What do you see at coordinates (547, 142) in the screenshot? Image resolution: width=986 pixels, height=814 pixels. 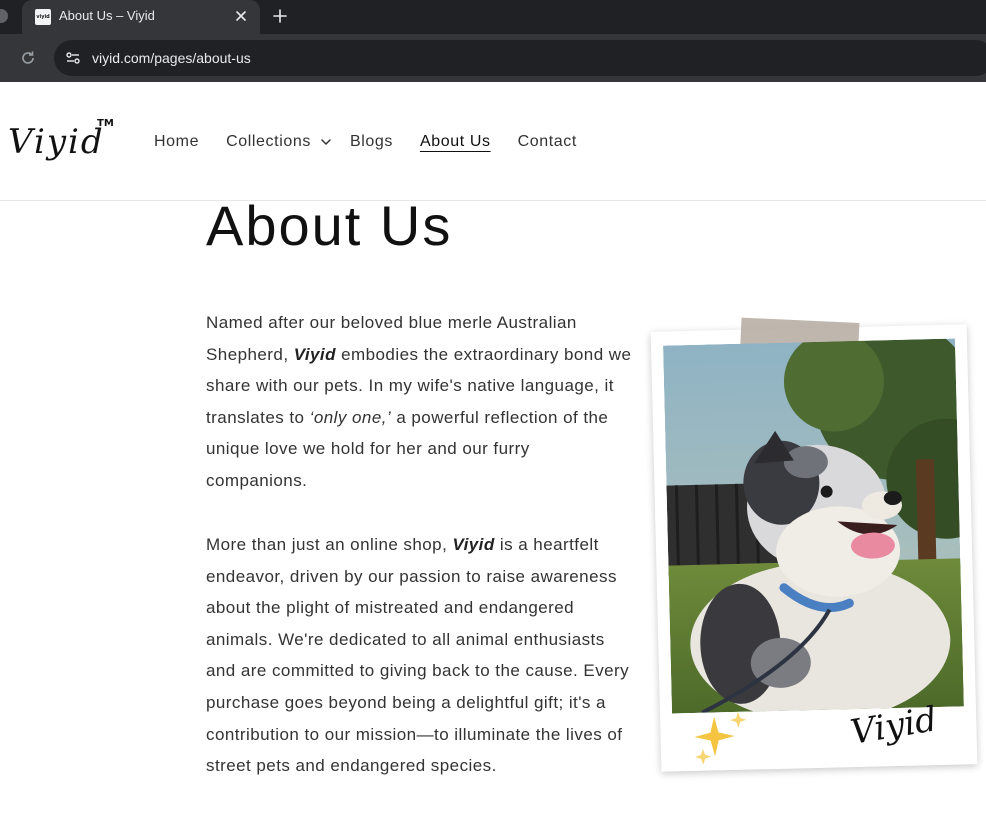 I see `nav-contact: Contact` at bounding box center [547, 142].